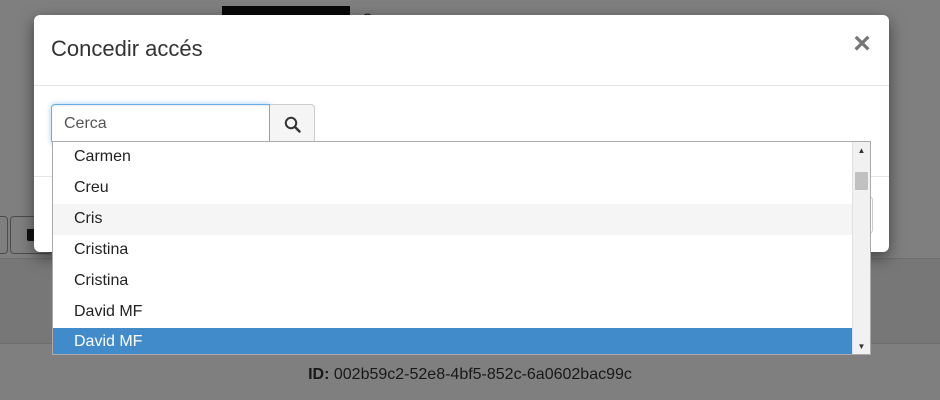 The width and height of the screenshot is (940, 400). What do you see at coordinates (127, 48) in the screenshot?
I see `modal-title: Concedir accés` at bounding box center [127, 48].